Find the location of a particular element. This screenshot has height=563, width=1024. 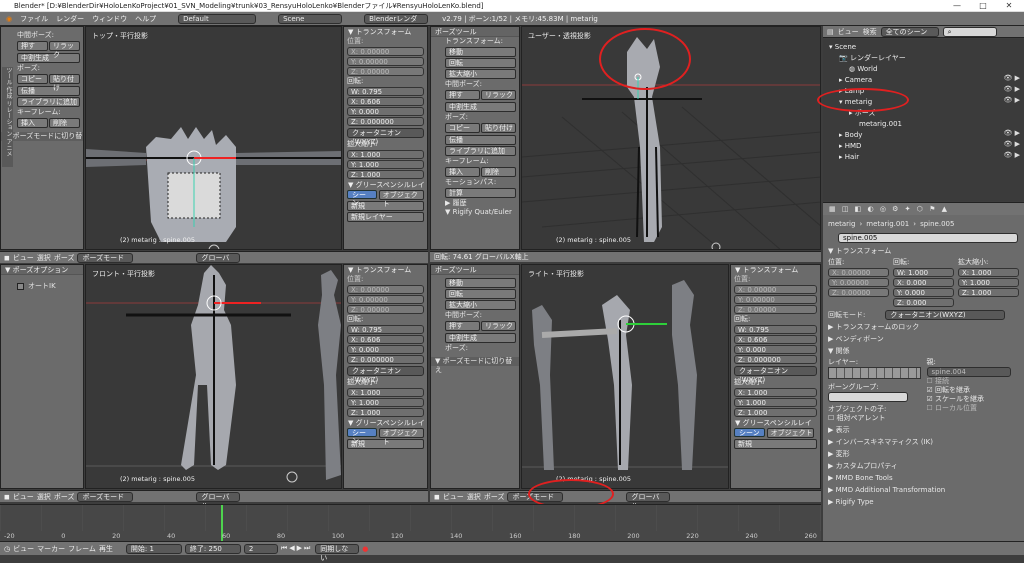

viewport-user-perspective: ユーザー・透視投影 (2) metarig : spine.005 is located at coordinates (671, 138).